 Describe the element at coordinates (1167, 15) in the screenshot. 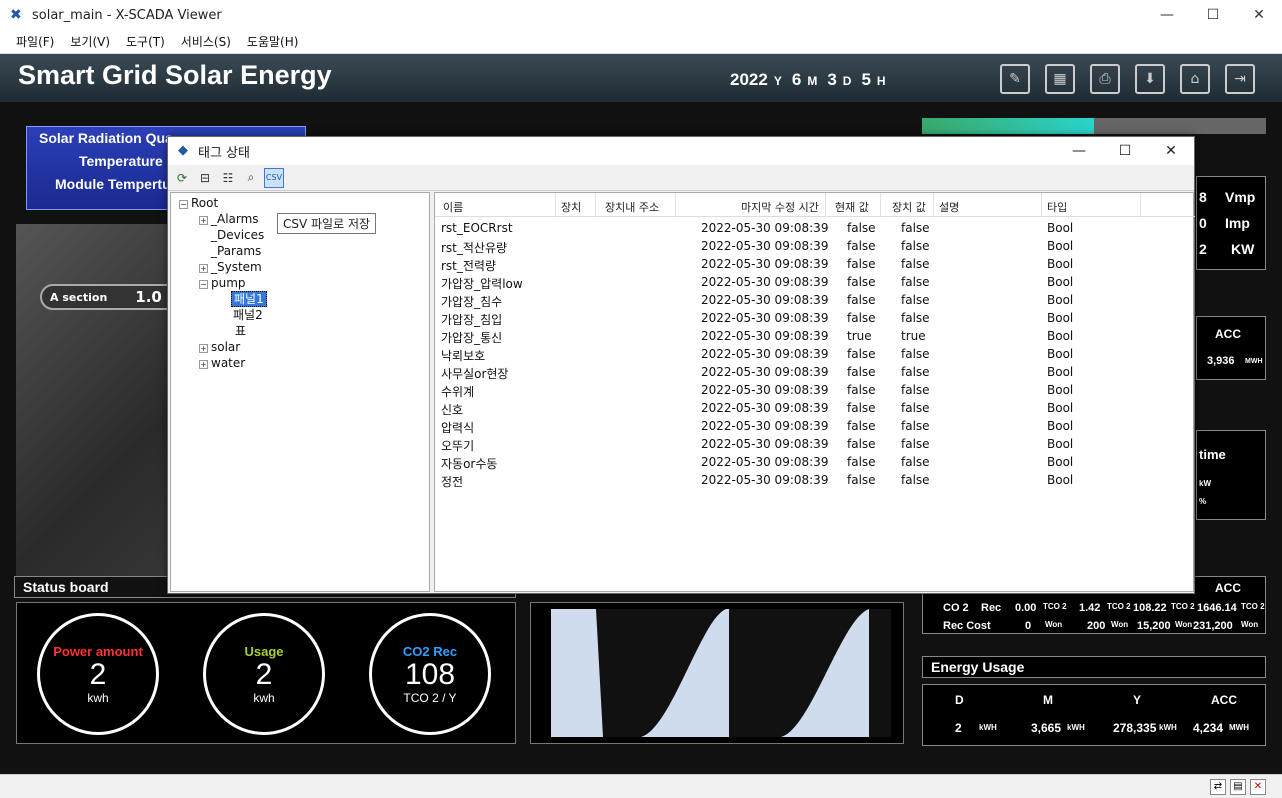

I see `minimize-button: —` at that location.